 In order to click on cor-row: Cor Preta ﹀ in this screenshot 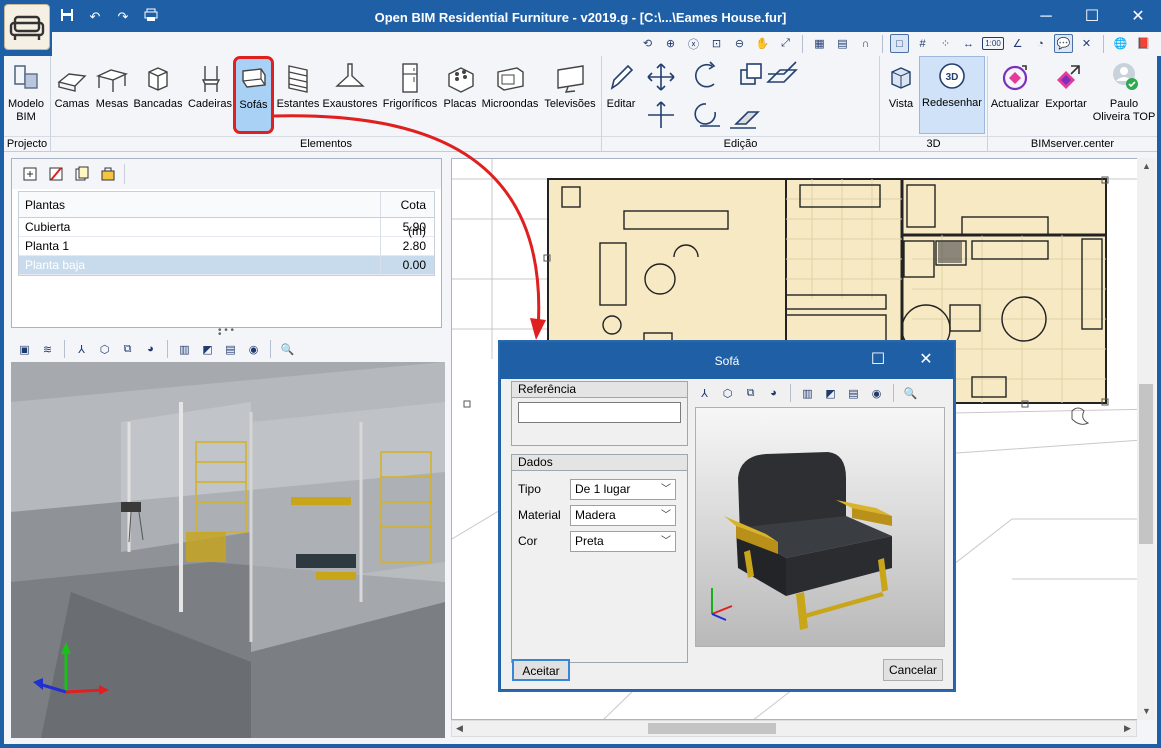, I will do `click(599, 541)`.